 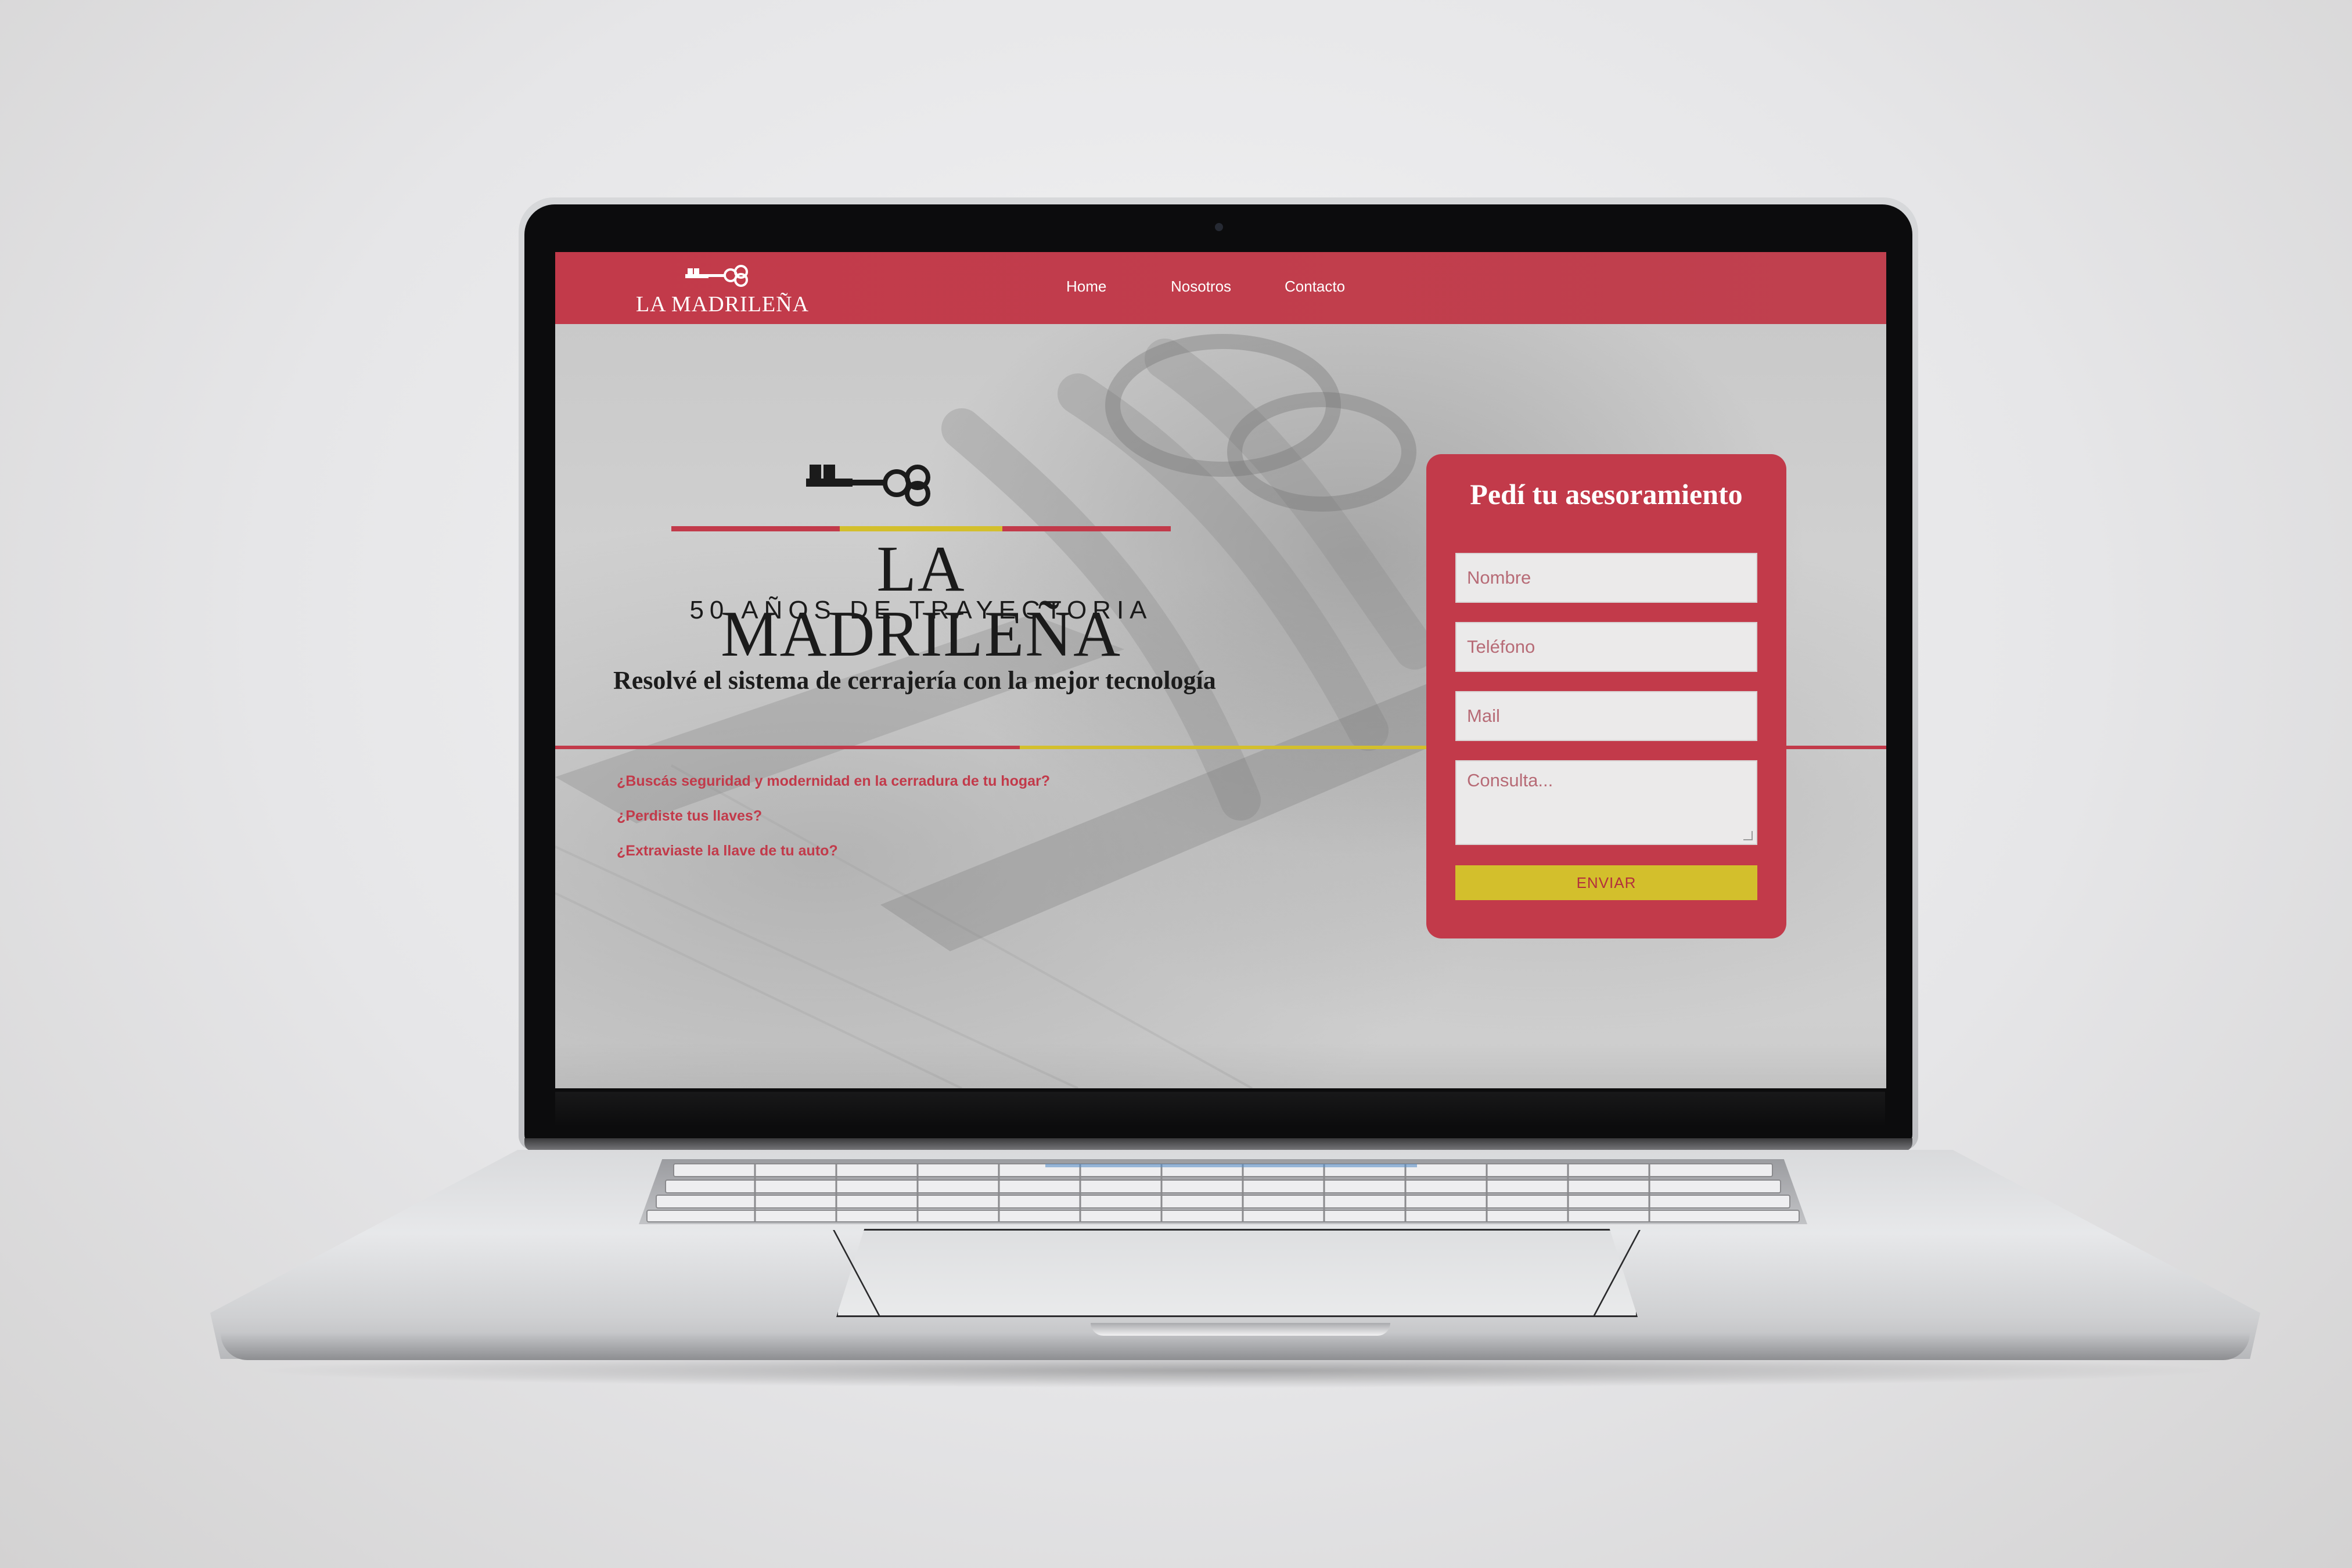 I want to click on opening-notch, so click(x=1240, y=1330).